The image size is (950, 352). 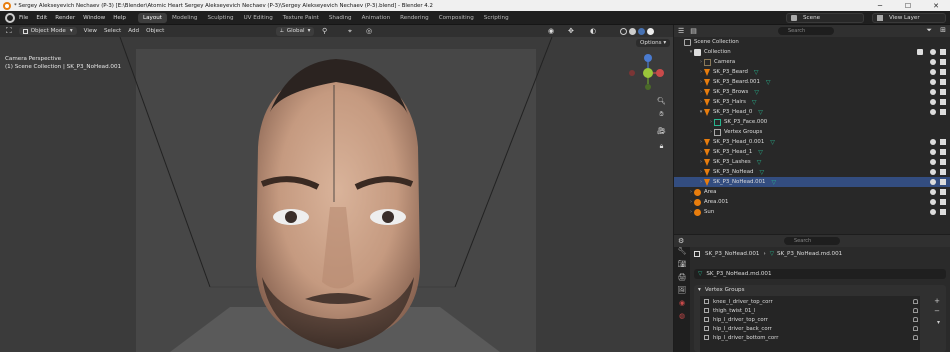 I want to click on snap-icon: ⌖, so click(x=350, y=31).